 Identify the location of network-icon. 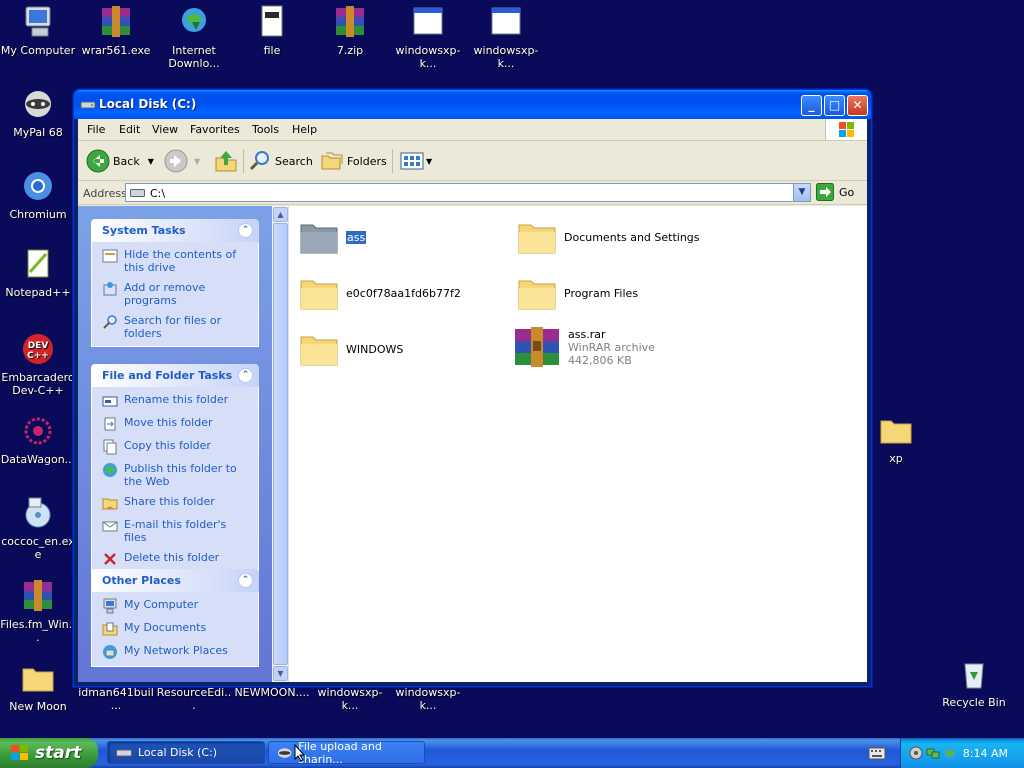
(933, 753).